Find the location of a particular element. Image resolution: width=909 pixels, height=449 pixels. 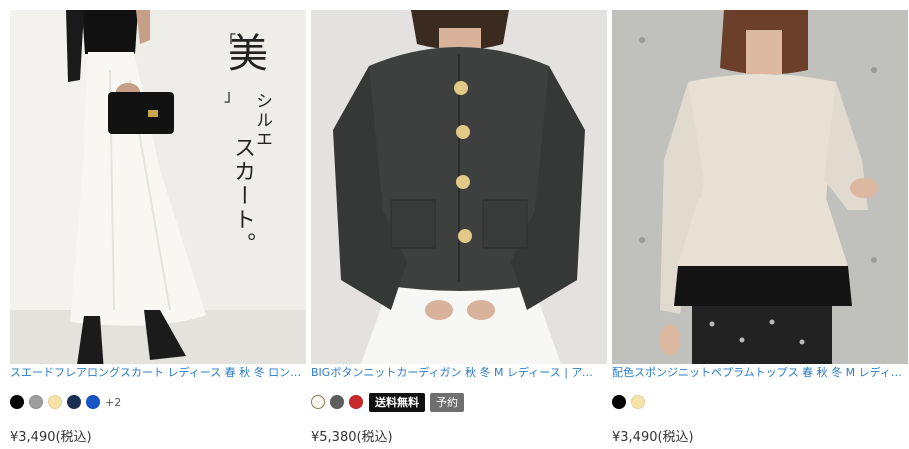

preorder-badge: 予約 is located at coordinates (447, 402).